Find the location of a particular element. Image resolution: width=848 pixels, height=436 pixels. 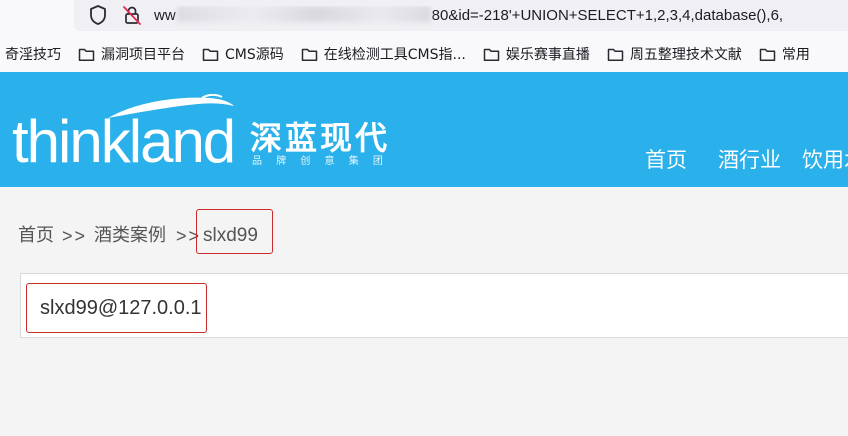

annotation-box-breadcrumb is located at coordinates (234, 231).